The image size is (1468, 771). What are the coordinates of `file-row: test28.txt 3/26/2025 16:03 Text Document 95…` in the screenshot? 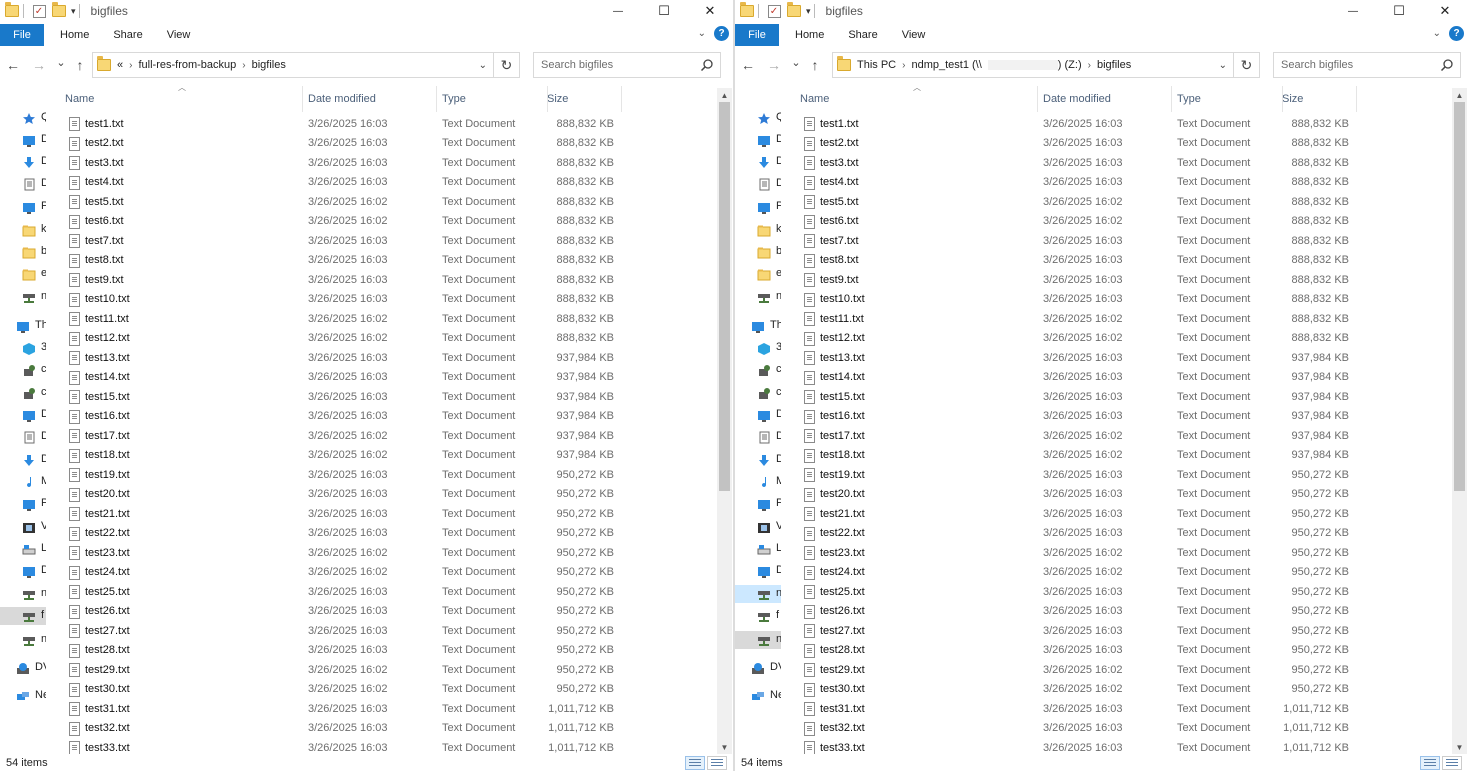 It's located at (387, 651).